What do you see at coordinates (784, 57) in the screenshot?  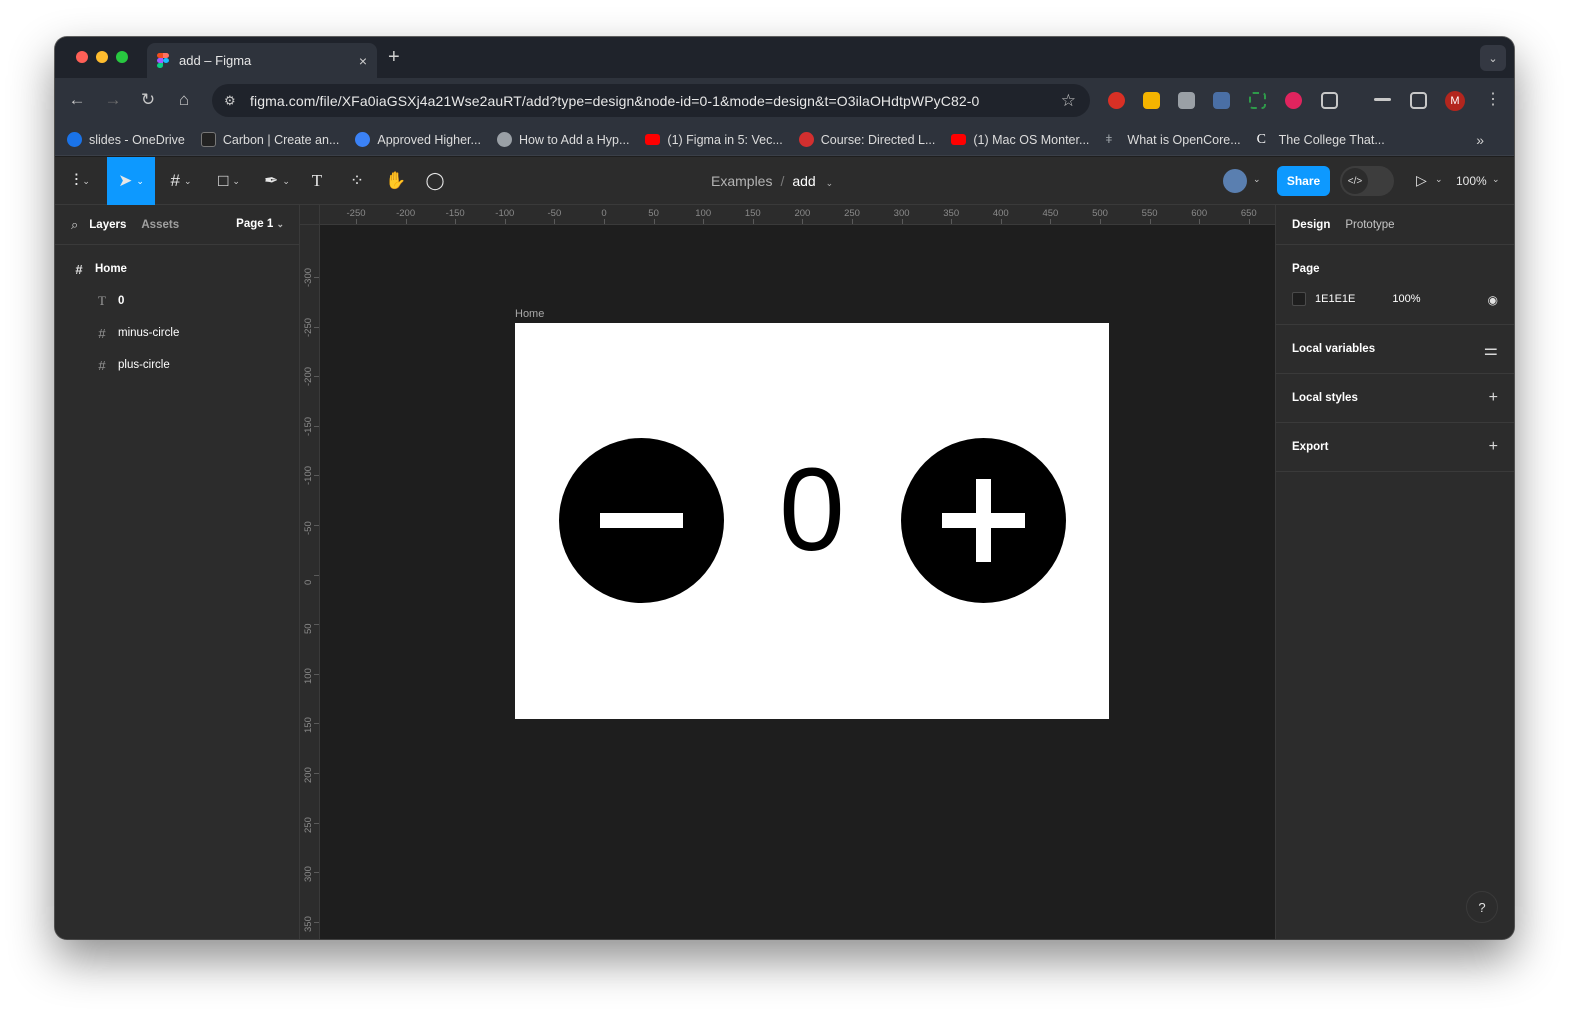 I see `tab-strip: add – Figma × + ⌄` at bounding box center [784, 57].